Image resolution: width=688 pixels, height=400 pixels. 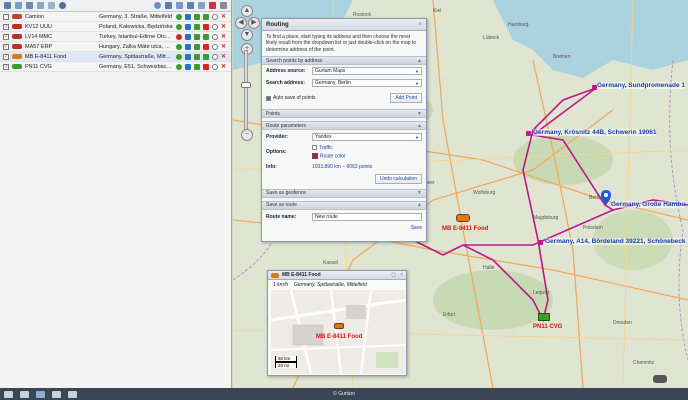 What do you see at coordinates (294, 60) in the screenshot?
I see `section-search-label: Search points by address` at bounding box center [294, 60].